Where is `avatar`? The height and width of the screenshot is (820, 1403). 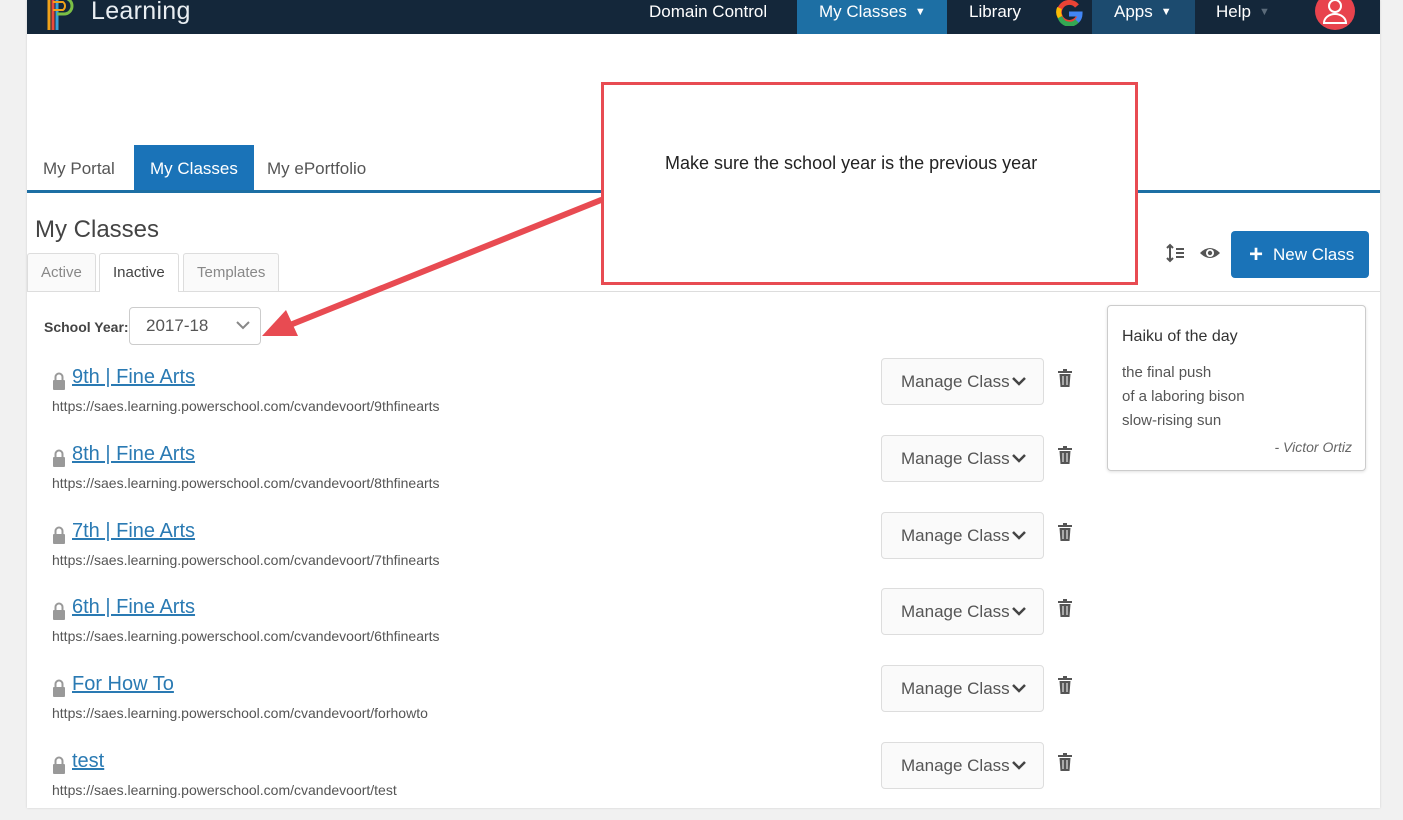
avatar is located at coordinates (1335, 15).